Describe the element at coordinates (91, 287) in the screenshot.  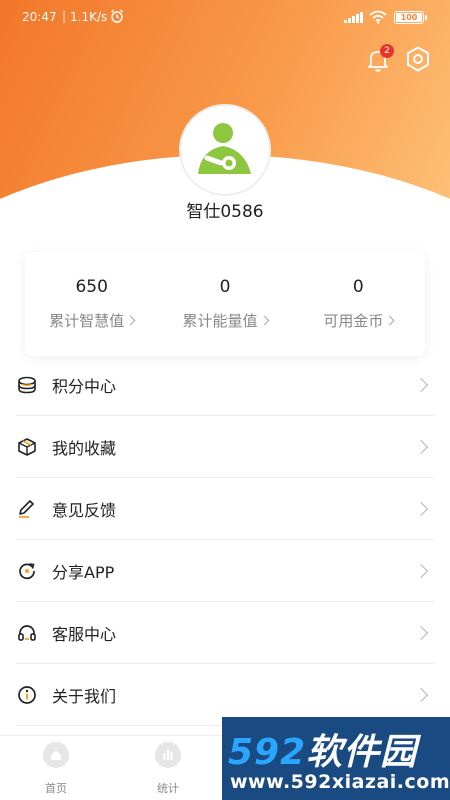
I see `stat-value: 650` at that location.